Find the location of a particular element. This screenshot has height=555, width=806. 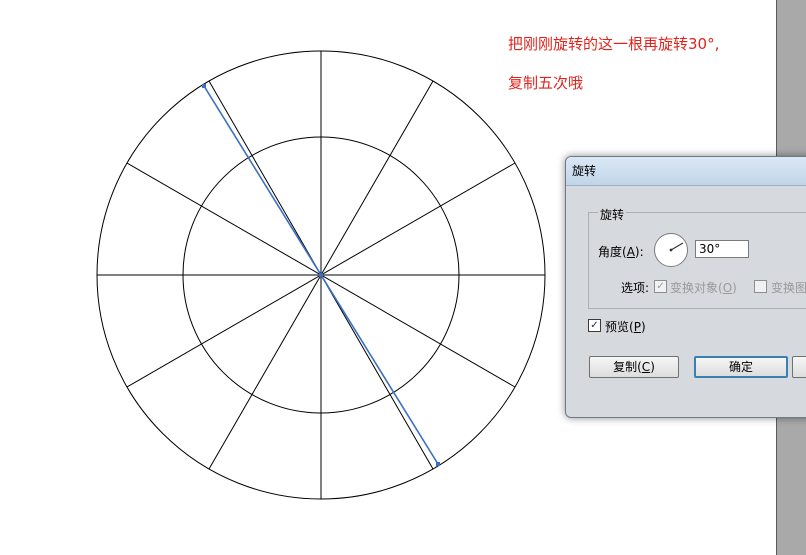

rotate-group-label: 旋转 is located at coordinates (612, 214).